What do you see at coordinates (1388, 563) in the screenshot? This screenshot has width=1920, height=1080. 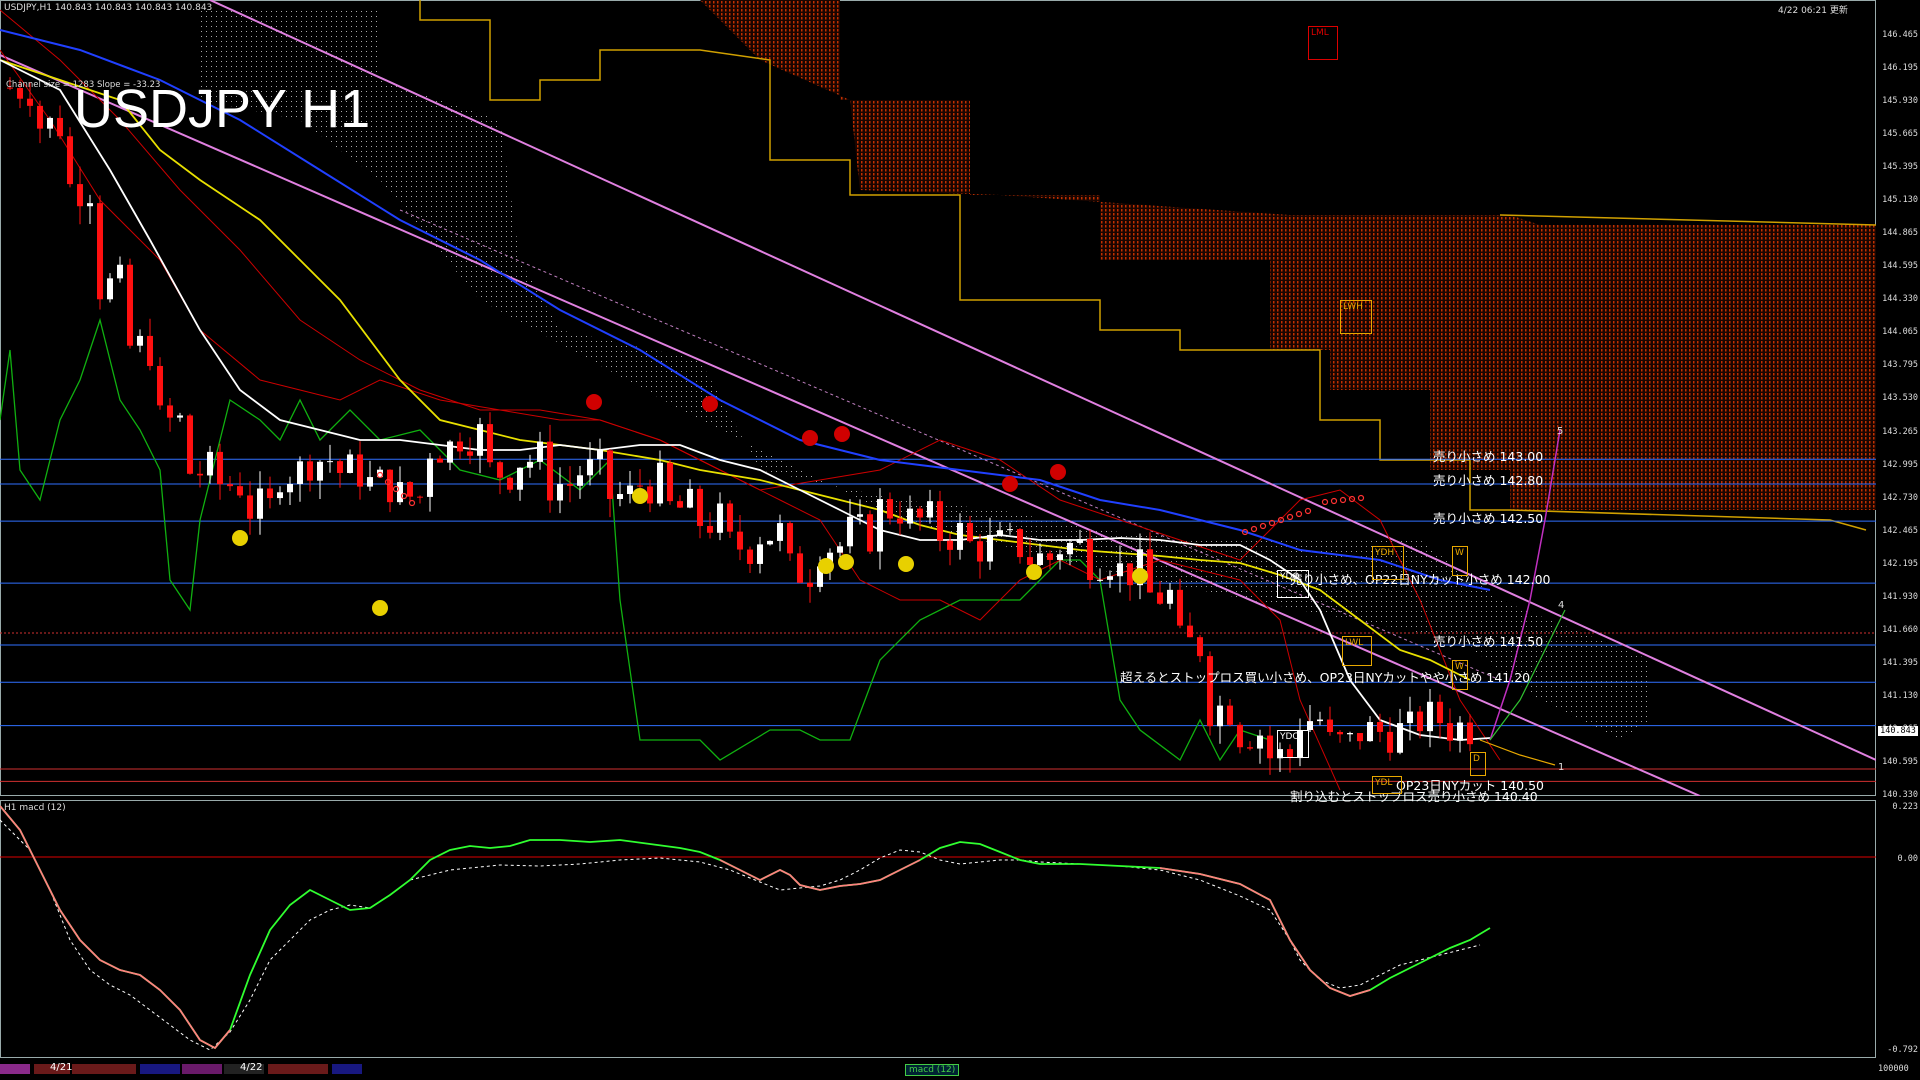 I see `ydh-box: YDH` at bounding box center [1388, 563].